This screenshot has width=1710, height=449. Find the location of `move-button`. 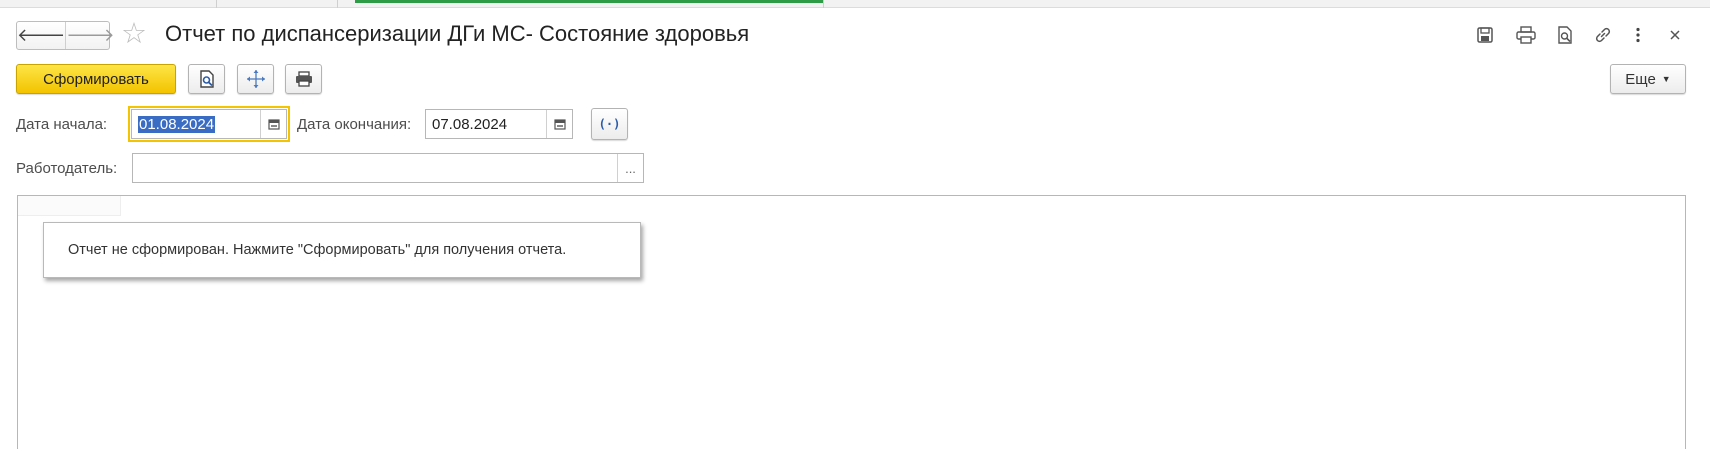

move-button is located at coordinates (255, 79).